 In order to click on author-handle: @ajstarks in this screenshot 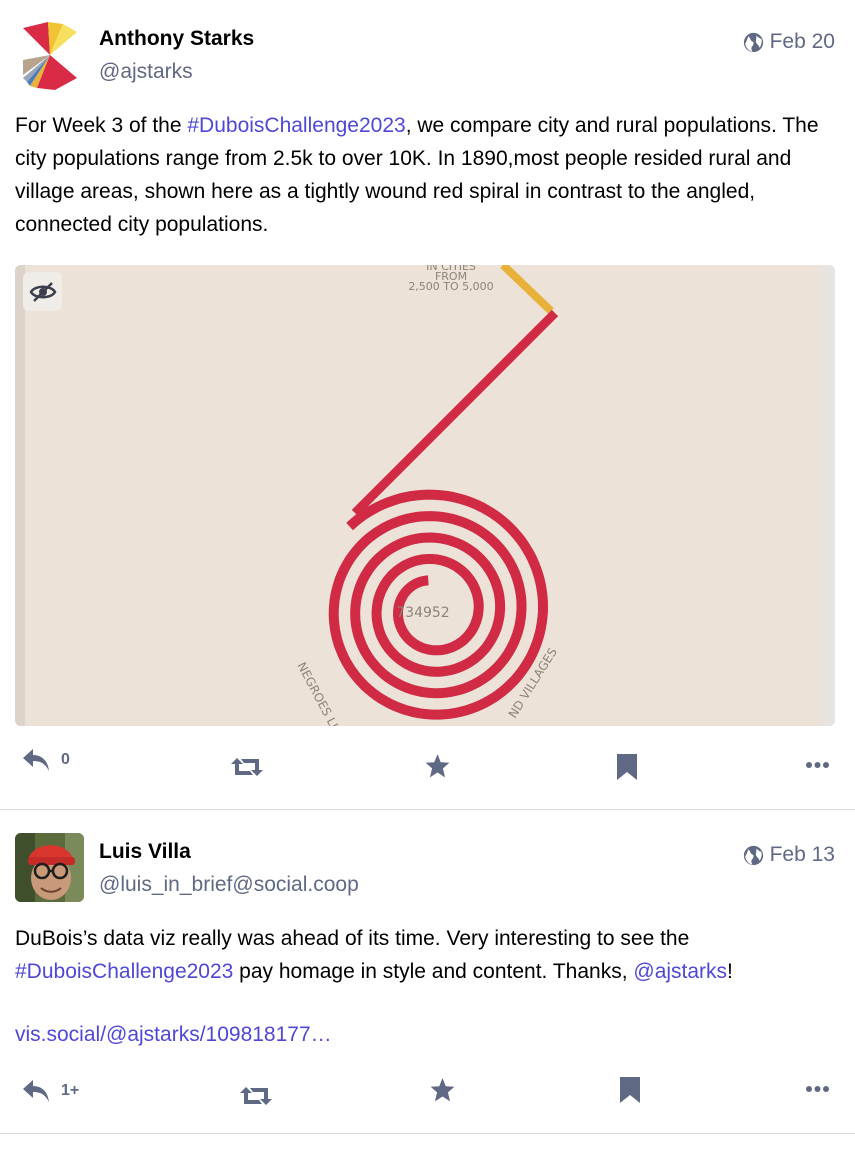, I will do `click(146, 72)`.